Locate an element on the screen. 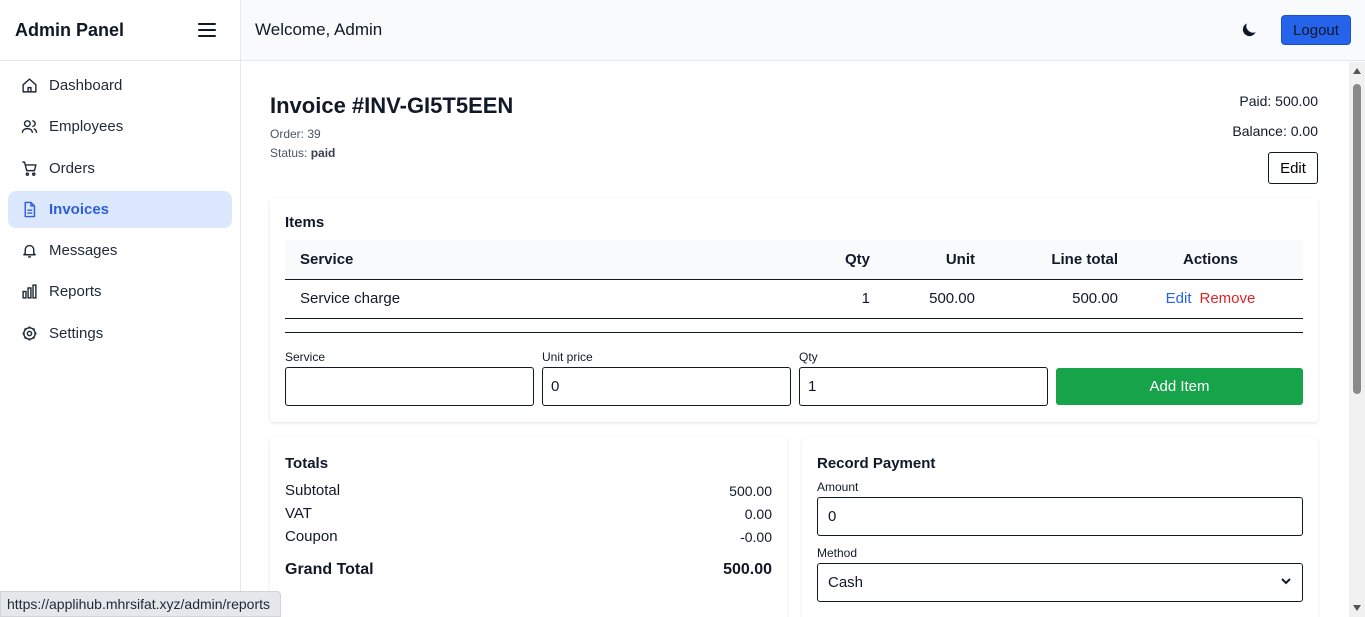 Image resolution: width=1365 pixels, height=617 pixels. payment-title: Record Payment is located at coordinates (876, 463).